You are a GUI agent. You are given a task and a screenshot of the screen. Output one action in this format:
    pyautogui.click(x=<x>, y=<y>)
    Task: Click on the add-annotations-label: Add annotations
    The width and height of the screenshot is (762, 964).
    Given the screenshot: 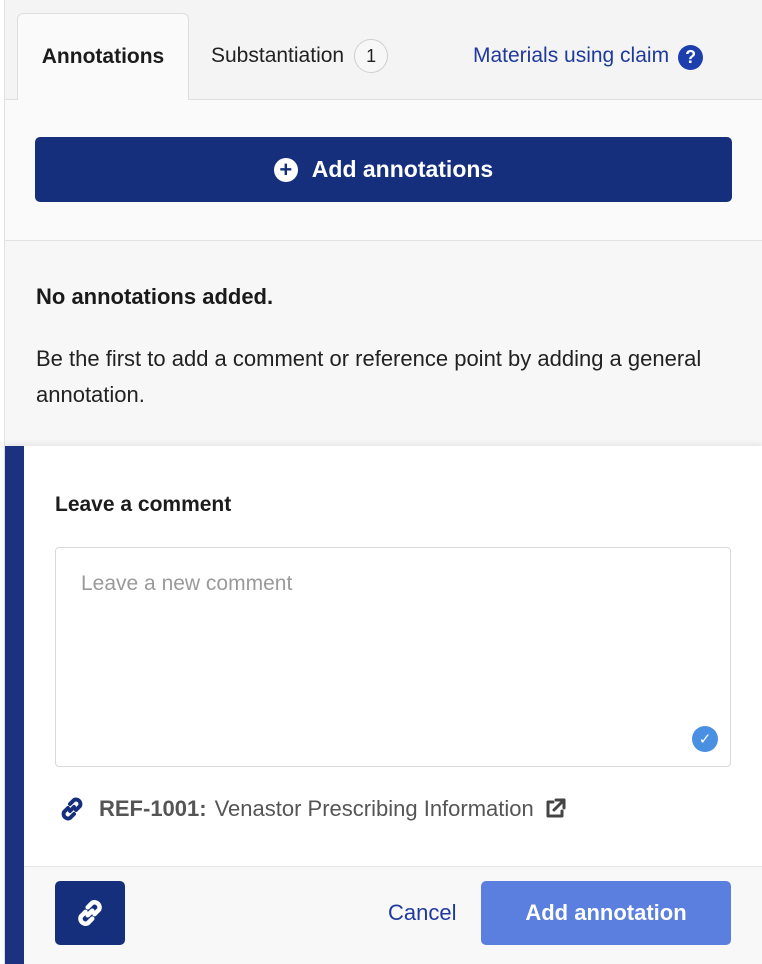 What is the action you would take?
    pyautogui.click(x=402, y=169)
    